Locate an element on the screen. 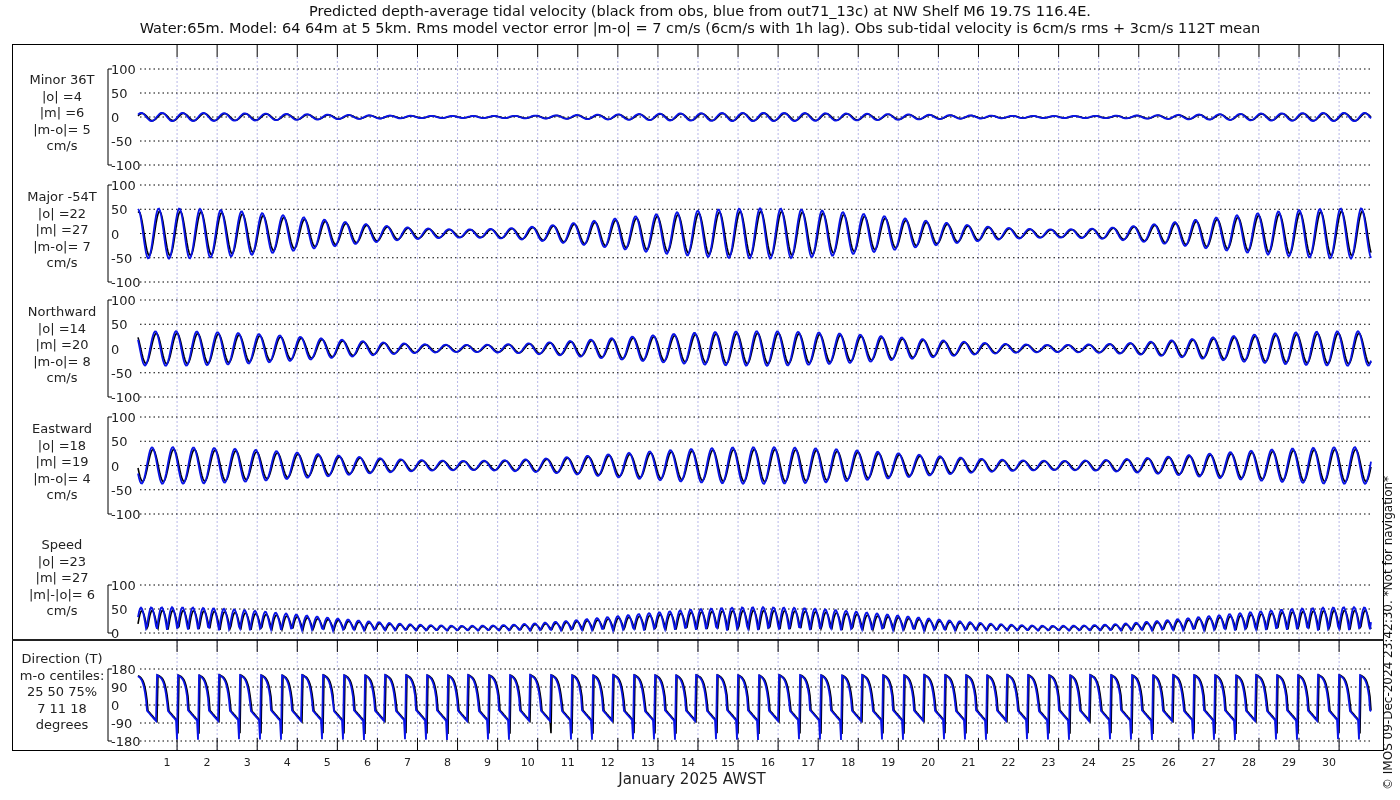 This screenshot has height=800, width=1400. day-label: 12 is located at coordinates (607, 762).